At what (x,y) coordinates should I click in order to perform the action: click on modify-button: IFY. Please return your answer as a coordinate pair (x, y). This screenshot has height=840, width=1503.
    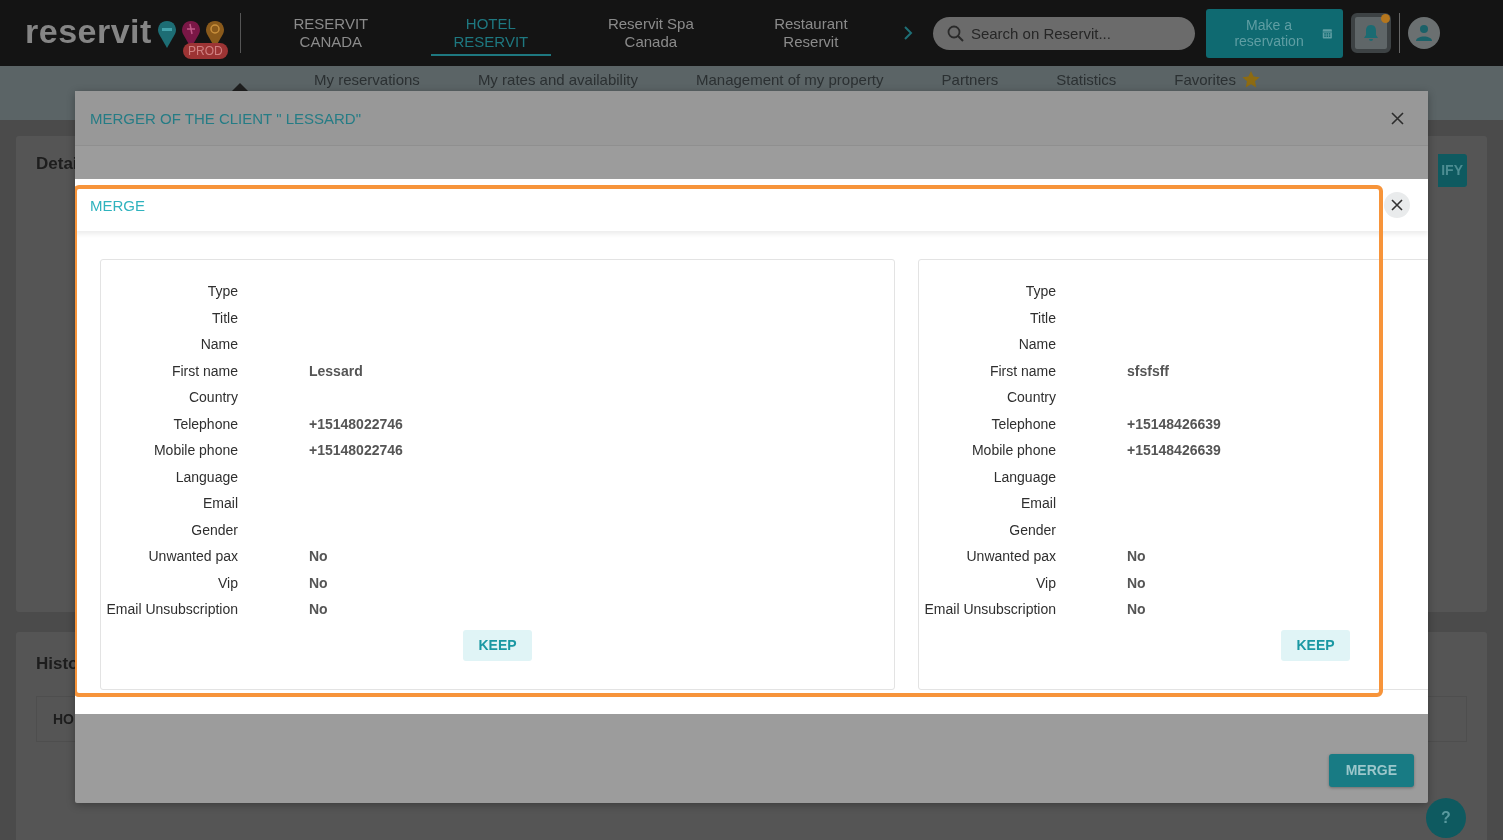
    Looking at the image, I should click on (1452, 170).